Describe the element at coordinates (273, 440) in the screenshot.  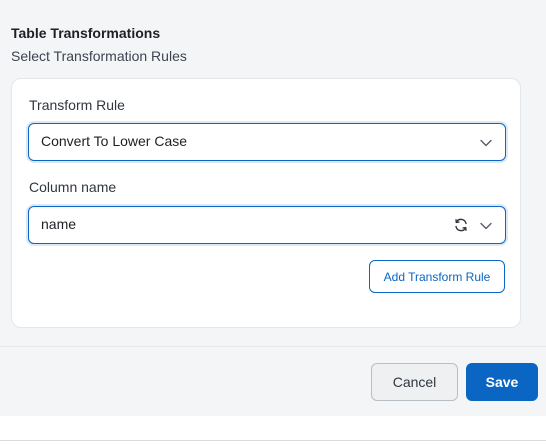
I see `bottom-divider` at that location.